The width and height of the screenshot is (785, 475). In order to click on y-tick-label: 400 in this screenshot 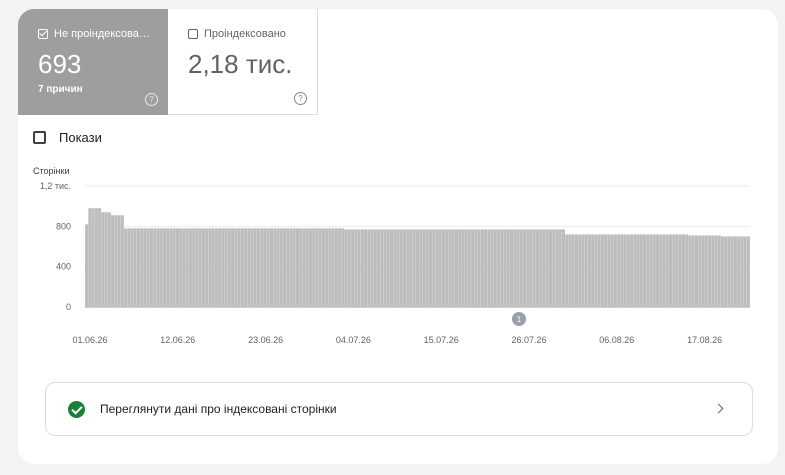, I will do `click(63, 267)`.